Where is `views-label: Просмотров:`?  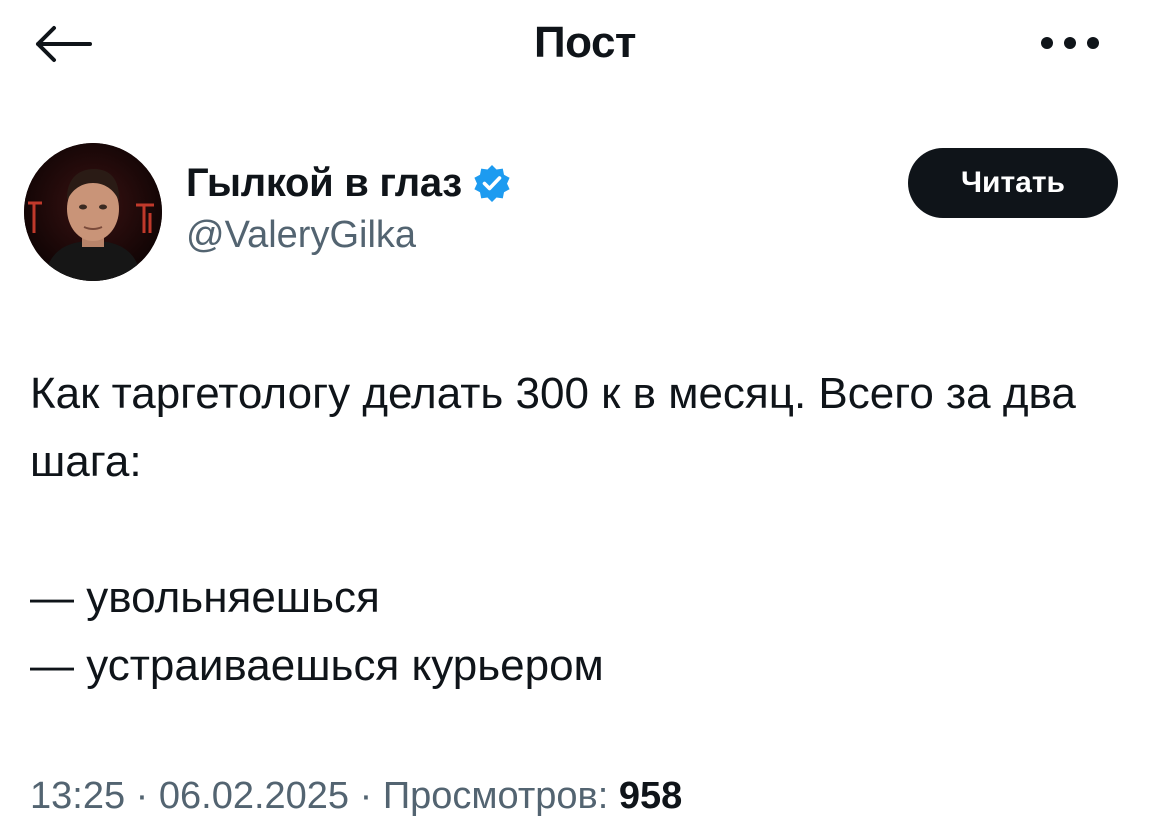 views-label: Просмотров: is located at coordinates (495, 796).